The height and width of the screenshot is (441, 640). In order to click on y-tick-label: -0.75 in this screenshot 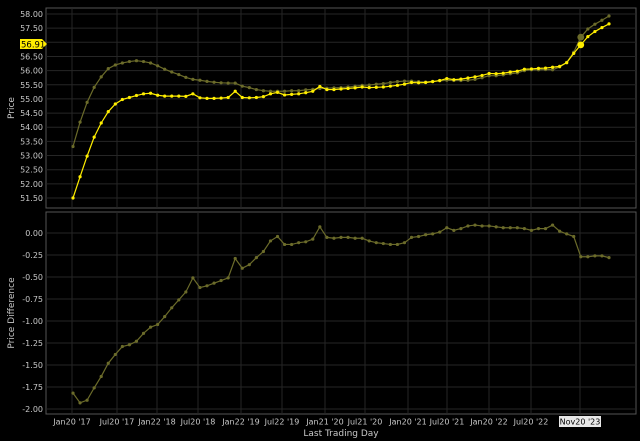, I will do `click(32, 299)`.